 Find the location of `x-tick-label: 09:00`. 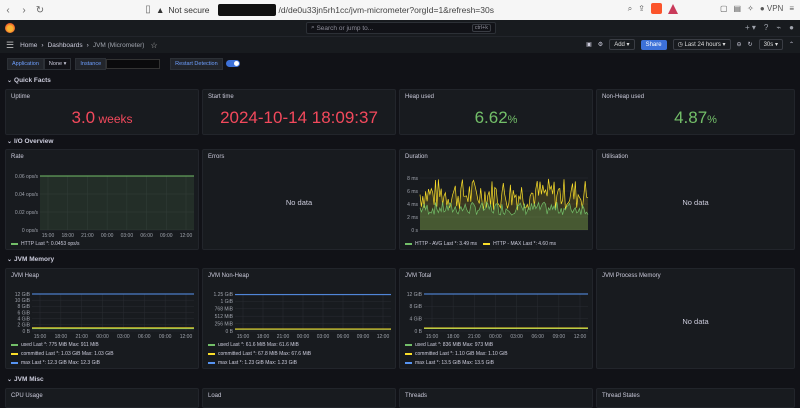

x-tick-label: 09:00 is located at coordinates (559, 337).